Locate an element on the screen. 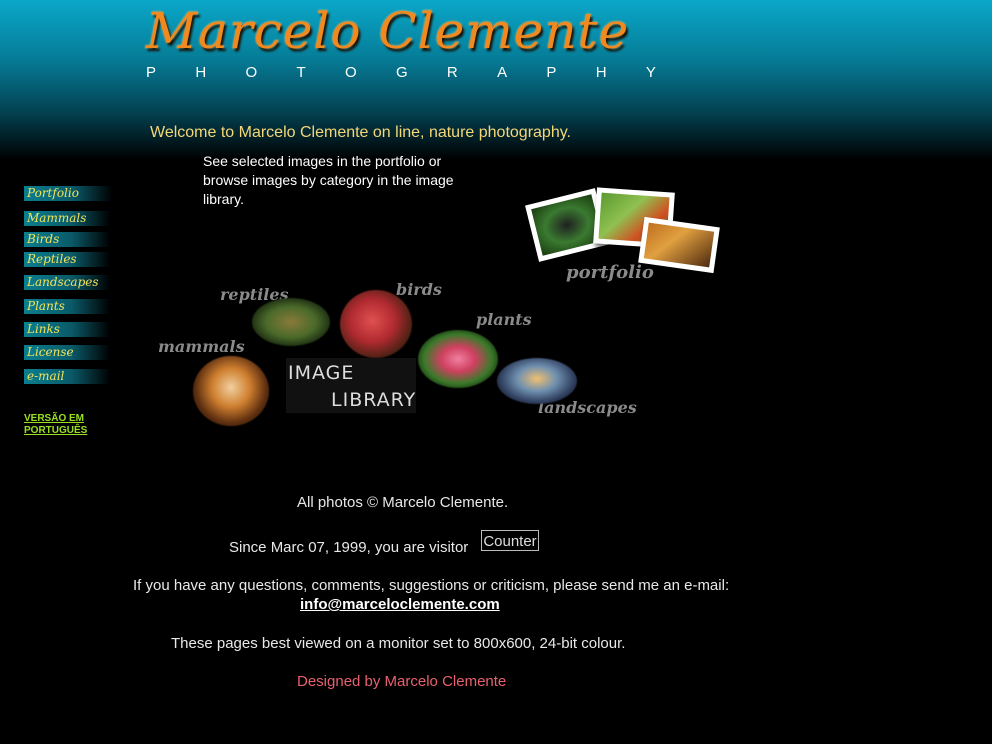 The height and width of the screenshot is (744, 992). subtitle-letter: A is located at coordinates (502, 72).